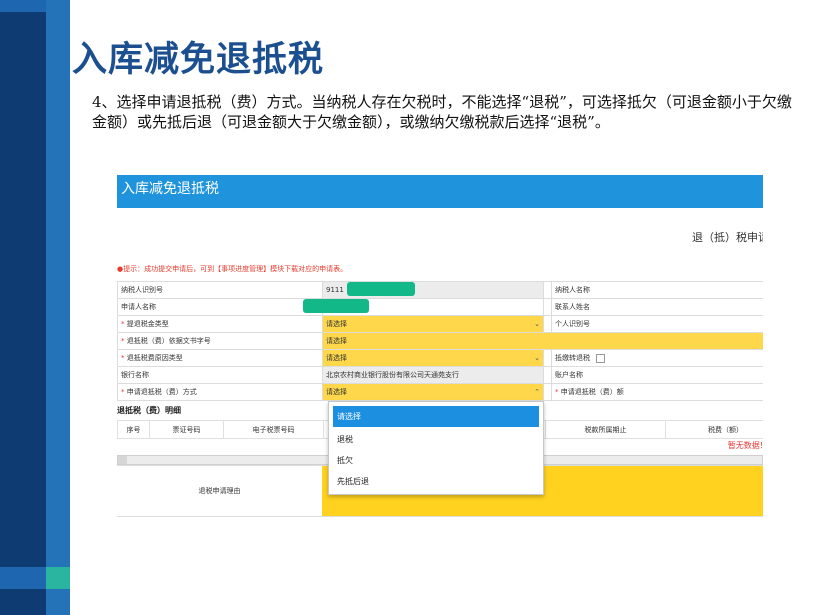 This screenshot has height=615, width=824. Describe the element at coordinates (198, 59) in the screenshot. I see `slide-title: 入库减免退抵税` at that location.